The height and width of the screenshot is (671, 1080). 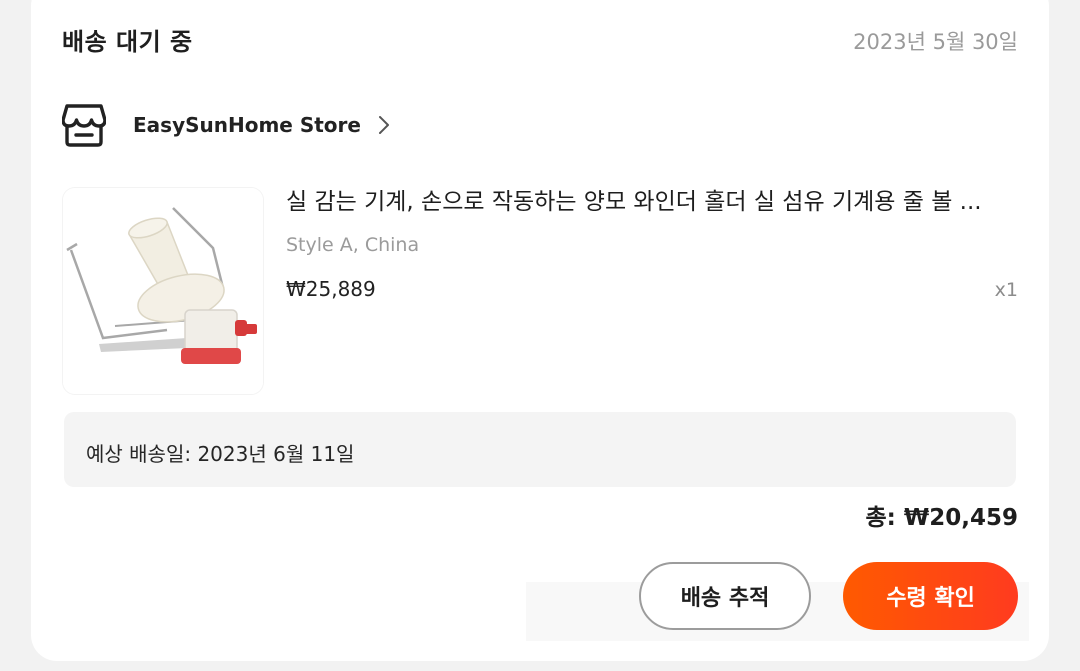 What do you see at coordinates (127, 42) in the screenshot?
I see `order-status: 배송 대기 중` at bounding box center [127, 42].